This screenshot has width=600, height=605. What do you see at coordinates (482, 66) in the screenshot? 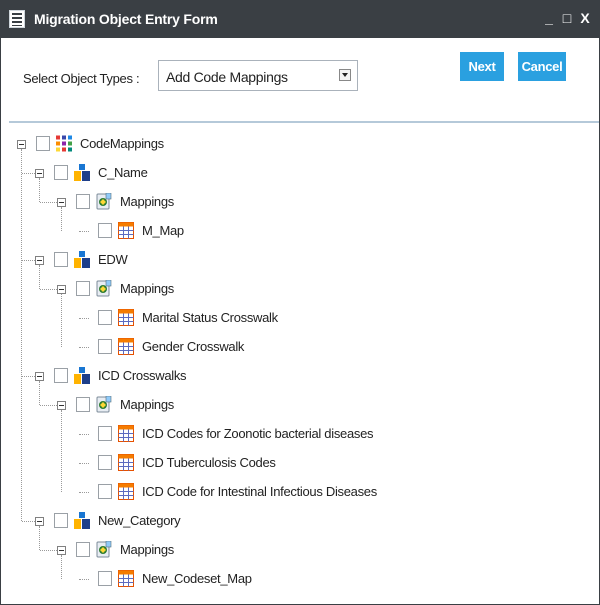
I see `next-button: Next` at bounding box center [482, 66].